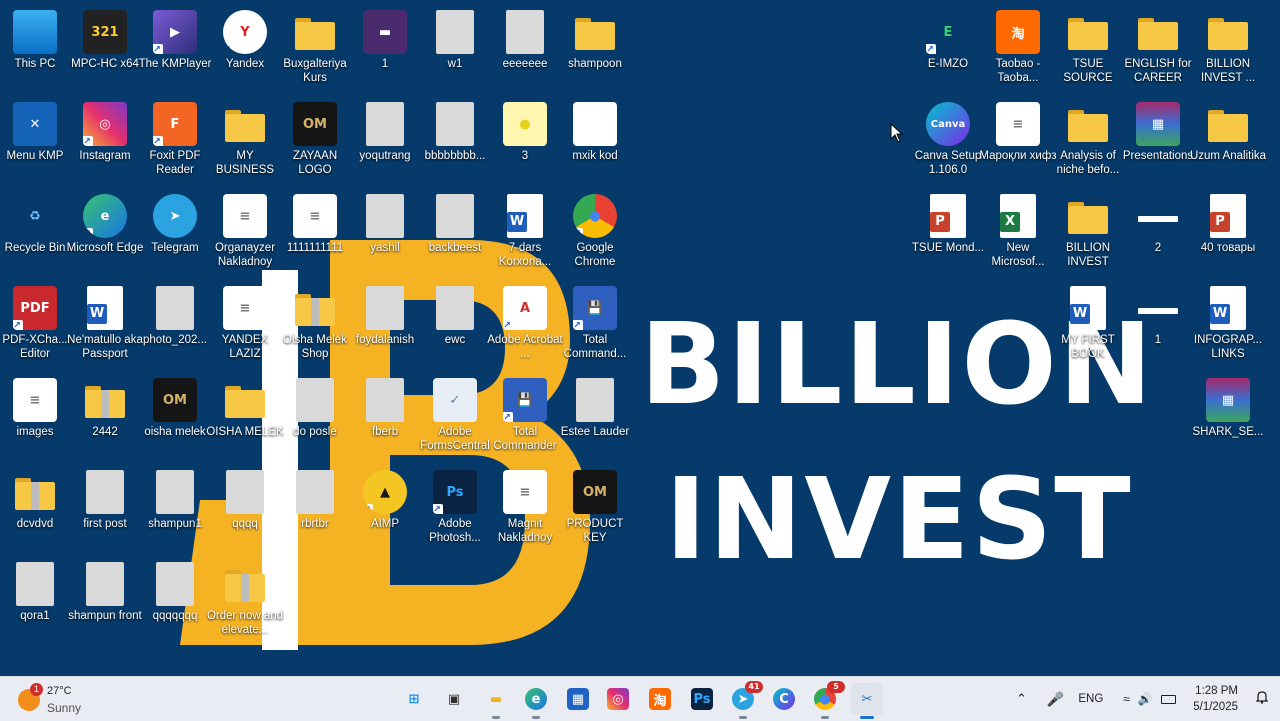 The height and width of the screenshot is (721, 1280). I want to click on desktop-icon-yandex-laziz: ≡ YANDEX LAZIZ, so click(245, 326).